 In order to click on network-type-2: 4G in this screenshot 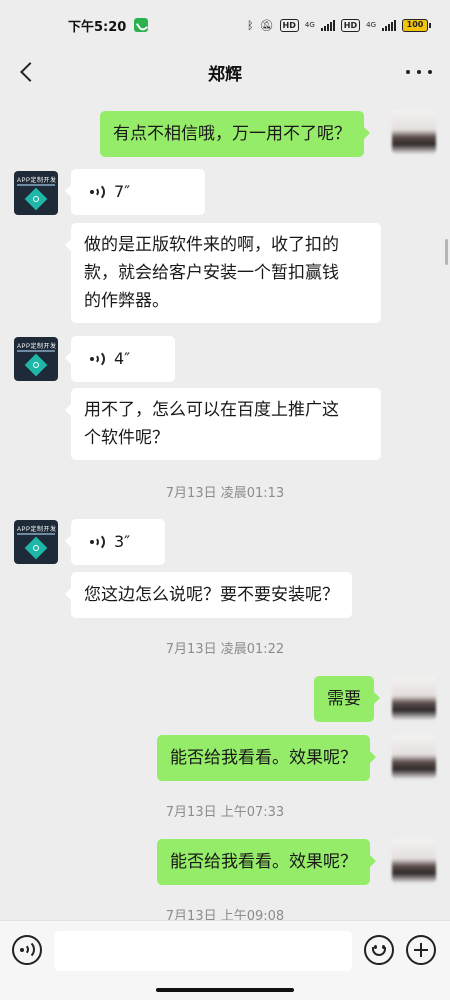, I will do `click(371, 25)`.